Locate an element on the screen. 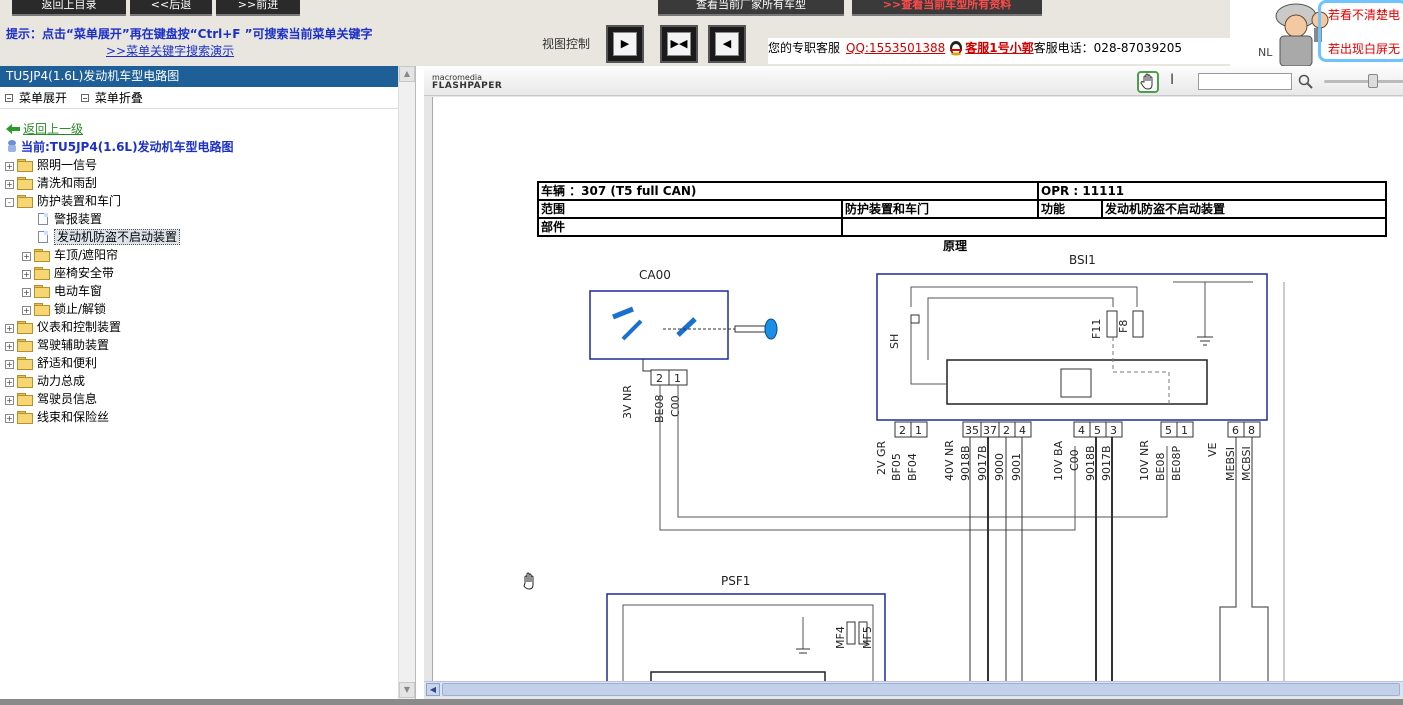  wire-label: BE08P is located at coordinates (1176, 463).